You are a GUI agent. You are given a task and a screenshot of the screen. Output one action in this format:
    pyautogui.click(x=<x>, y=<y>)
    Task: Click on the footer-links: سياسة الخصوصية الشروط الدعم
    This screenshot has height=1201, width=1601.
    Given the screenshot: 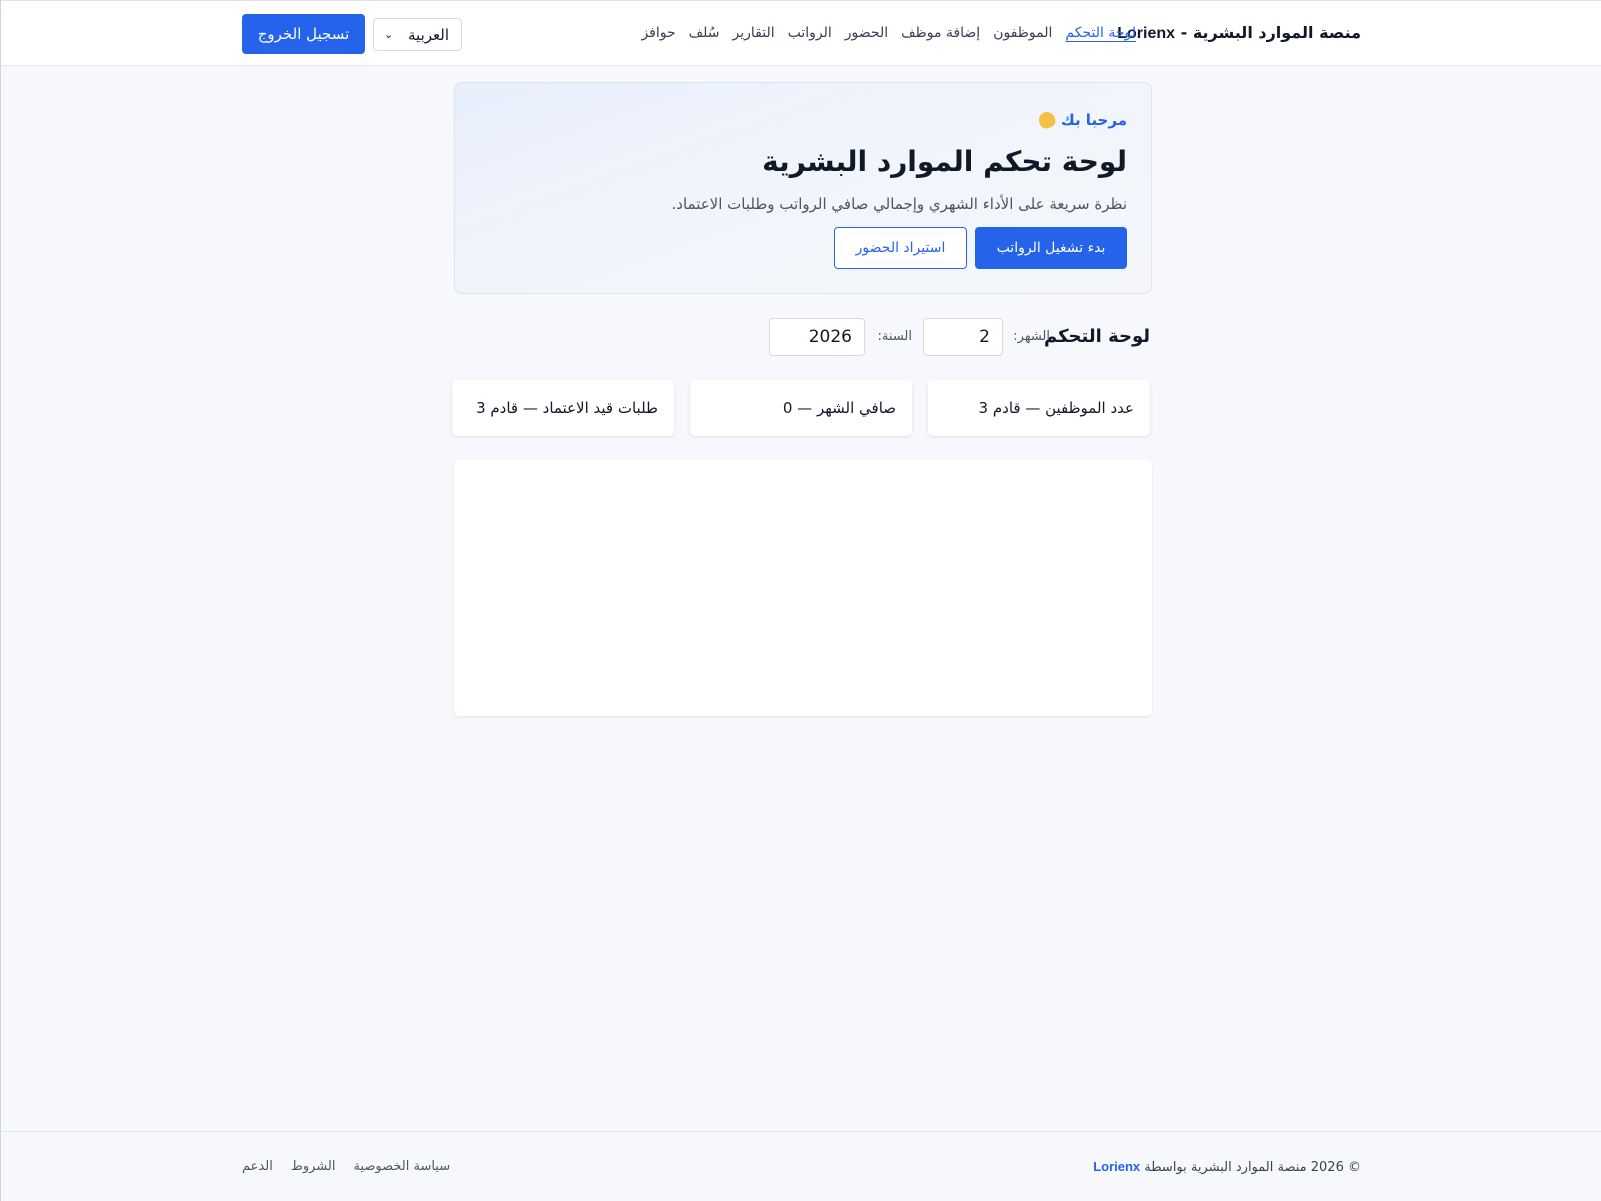 What is the action you would take?
    pyautogui.click(x=346, y=1166)
    